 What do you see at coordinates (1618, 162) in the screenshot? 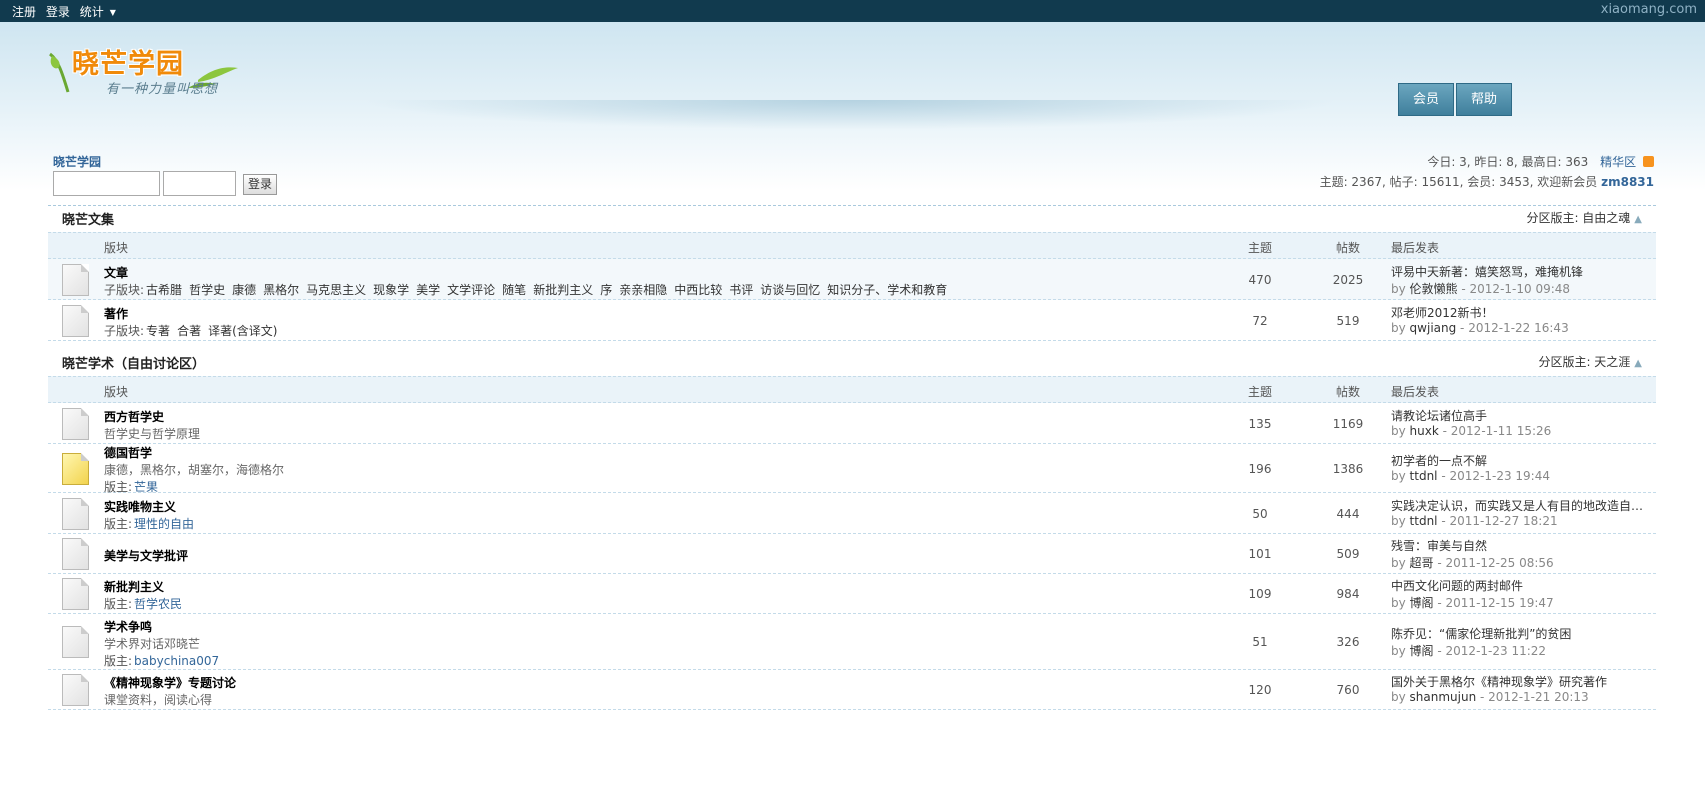
I see `digest-link: 精华区` at bounding box center [1618, 162].